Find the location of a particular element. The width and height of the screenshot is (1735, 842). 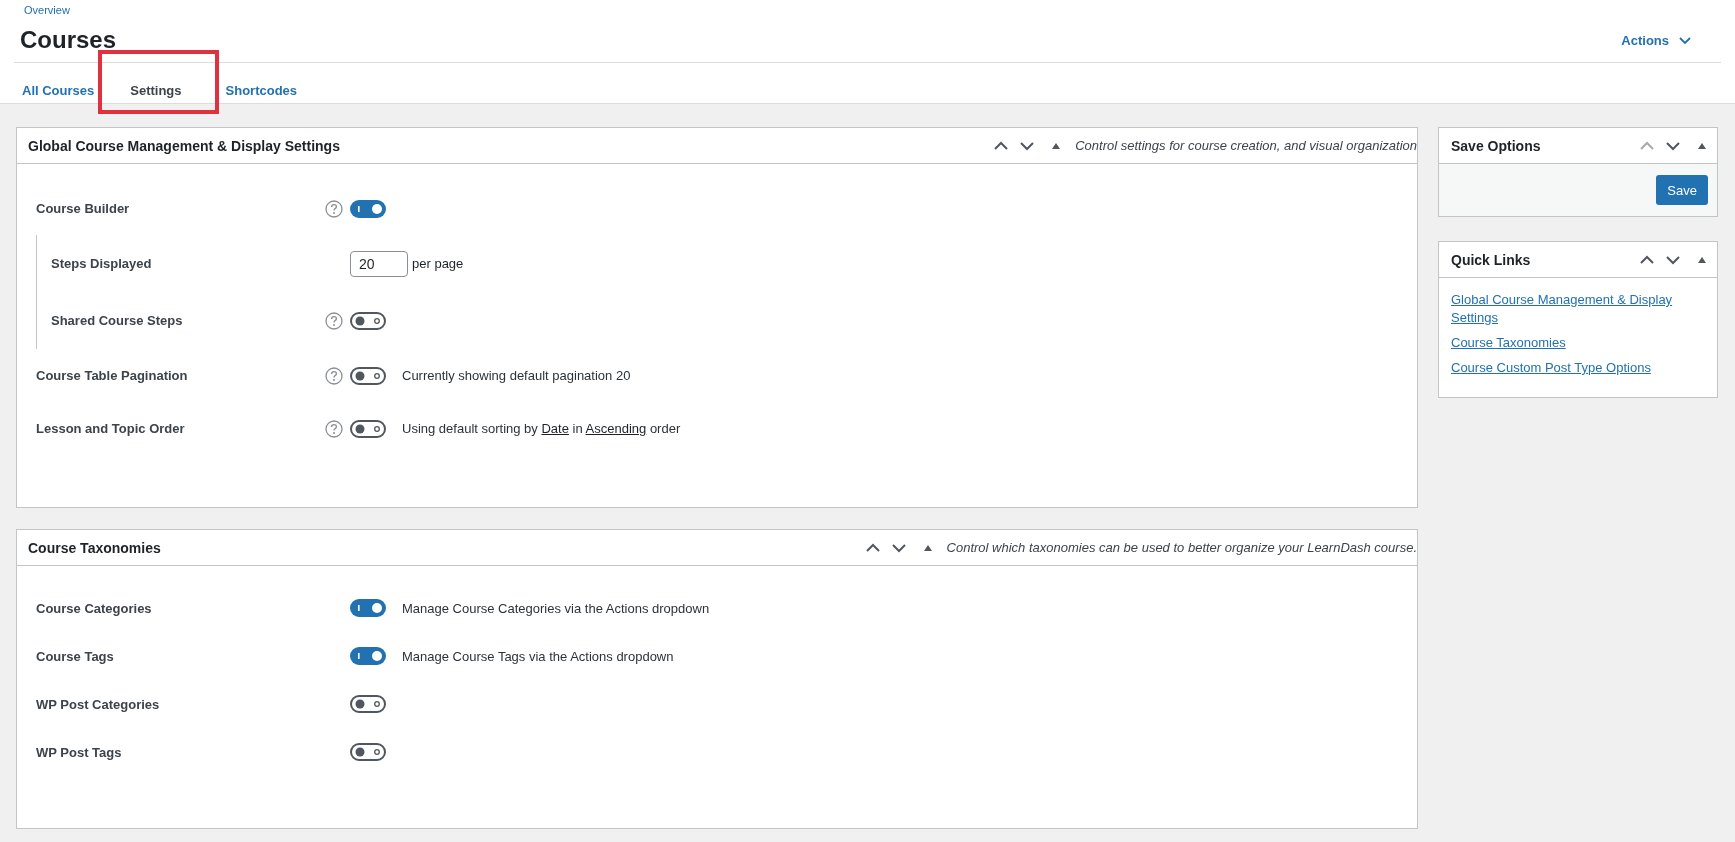

chevron-down-icon is located at coordinates (1685, 40).